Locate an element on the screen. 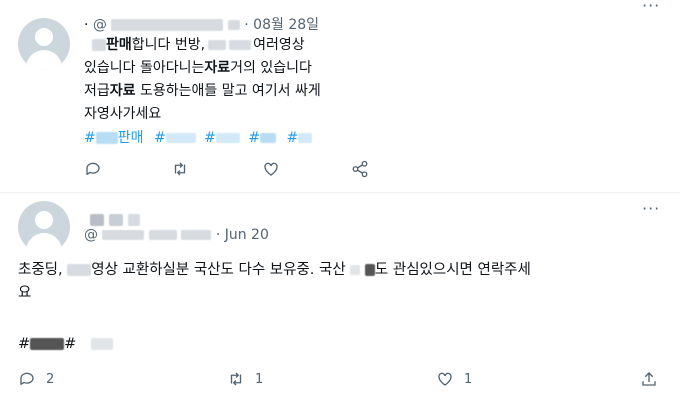 The height and width of the screenshot is (407, 680). like-button is located at coordinates (276, 169).